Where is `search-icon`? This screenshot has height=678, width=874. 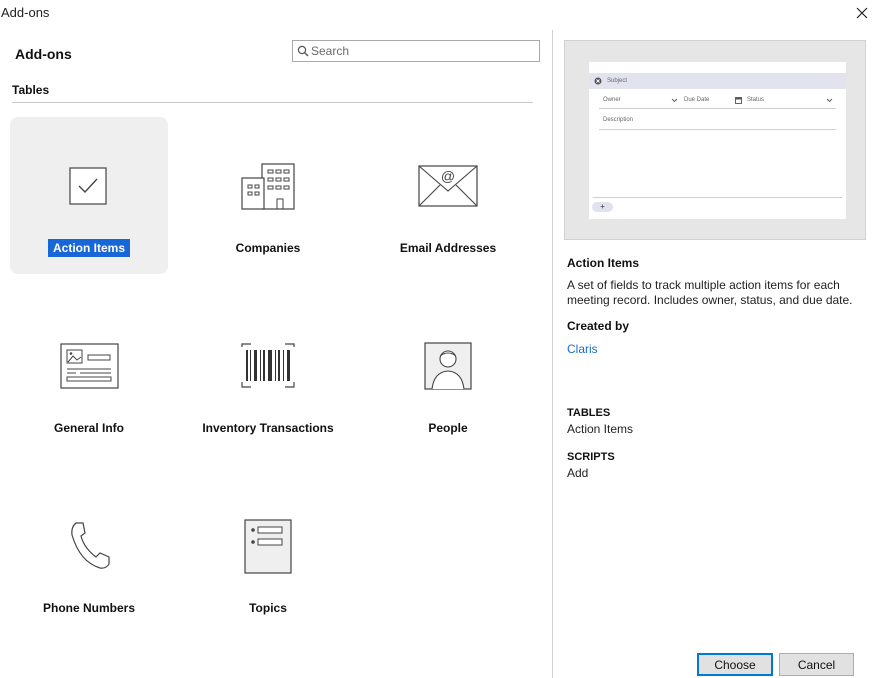 search-icon is located at coordinates (303, 51).